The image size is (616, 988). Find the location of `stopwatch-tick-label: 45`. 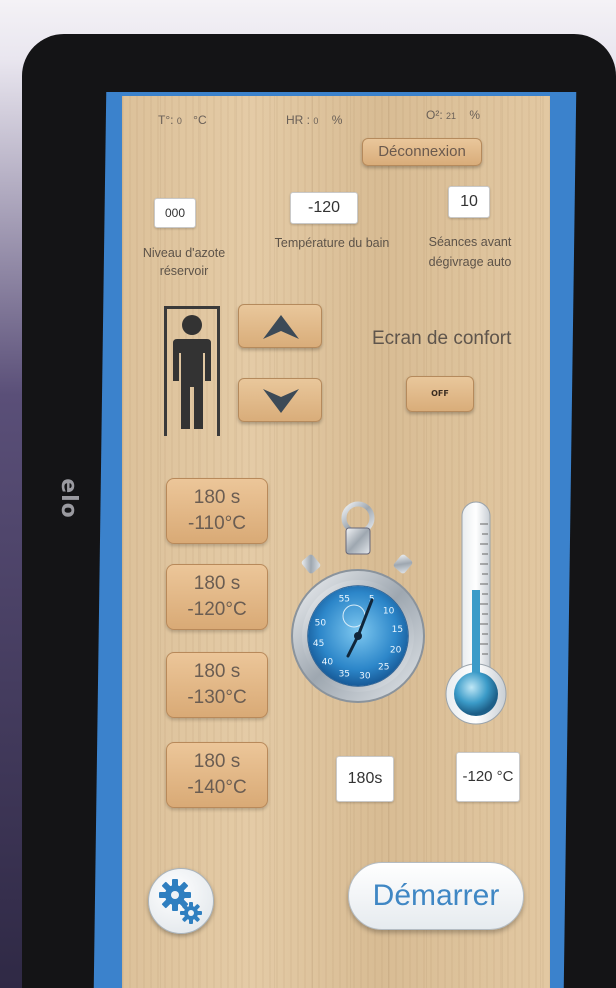

stopwatch-tick-label: 45 is located at coordinates (318, 644).